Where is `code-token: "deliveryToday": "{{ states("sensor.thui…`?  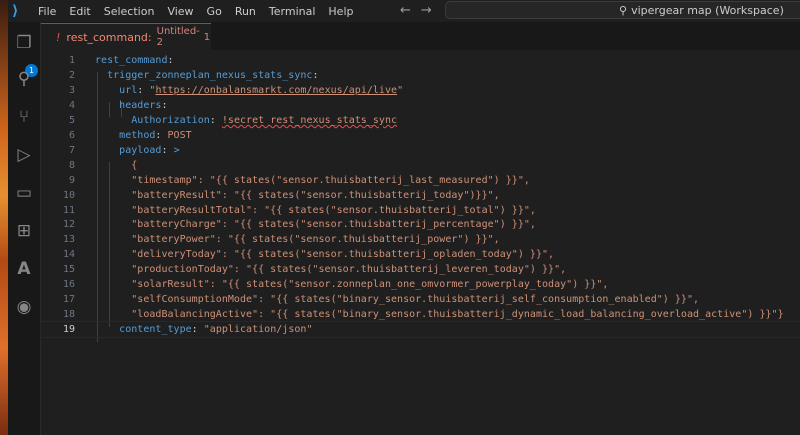
code-token: "deliveryToday": "{{ states("sensor.thui… is located at coordinates (325, 255).